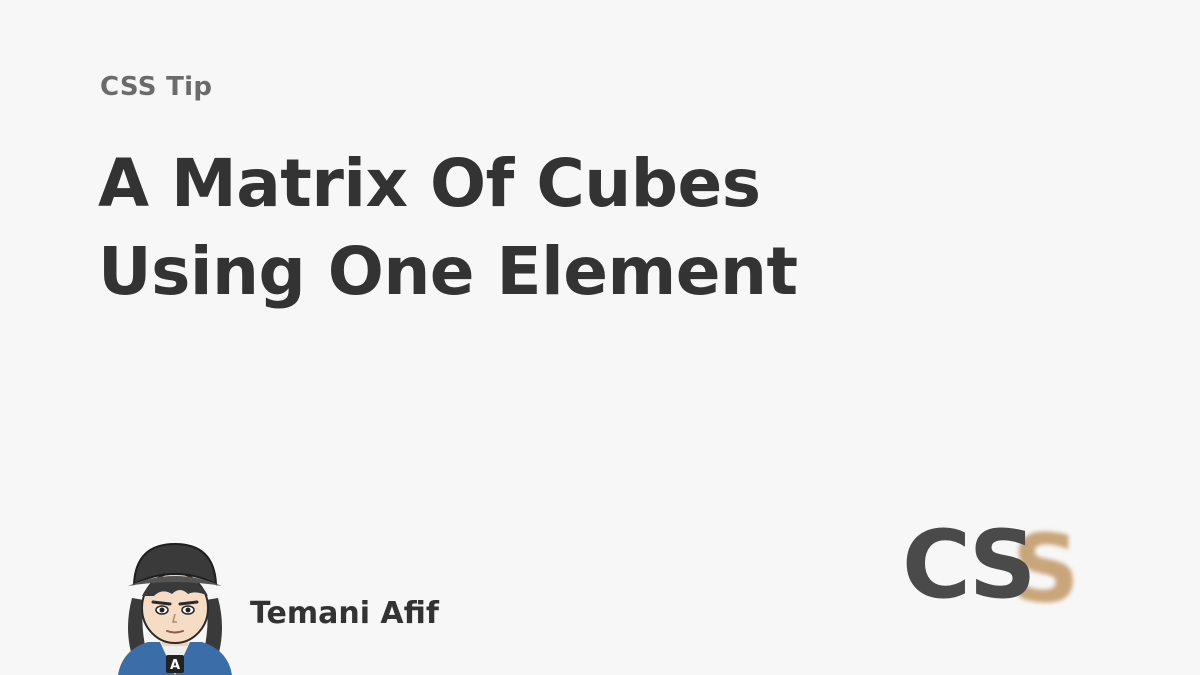 The image size is (1200, 675). I want to click on css-logo: S CS, so click(991, 567).